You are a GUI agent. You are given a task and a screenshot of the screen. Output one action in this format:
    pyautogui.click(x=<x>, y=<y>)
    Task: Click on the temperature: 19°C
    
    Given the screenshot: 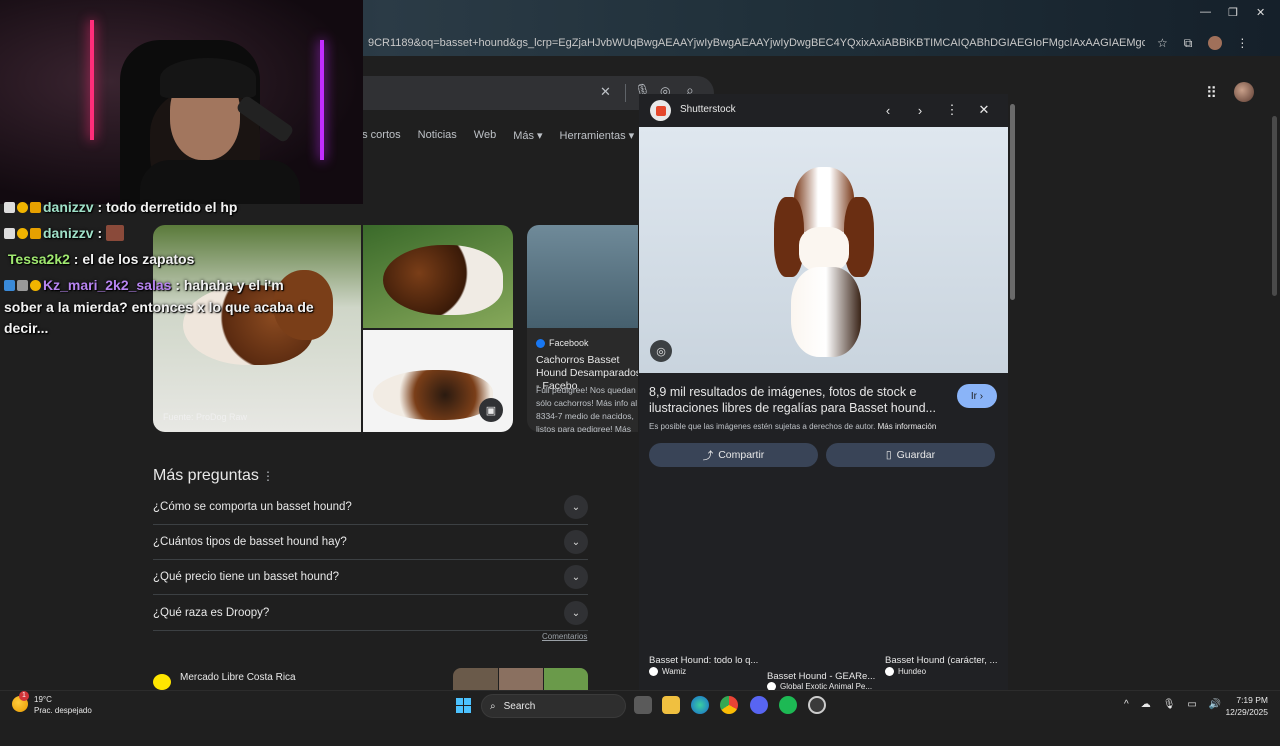 What is the action you would take?
    pyautogui.click(x=43, y=699)
    